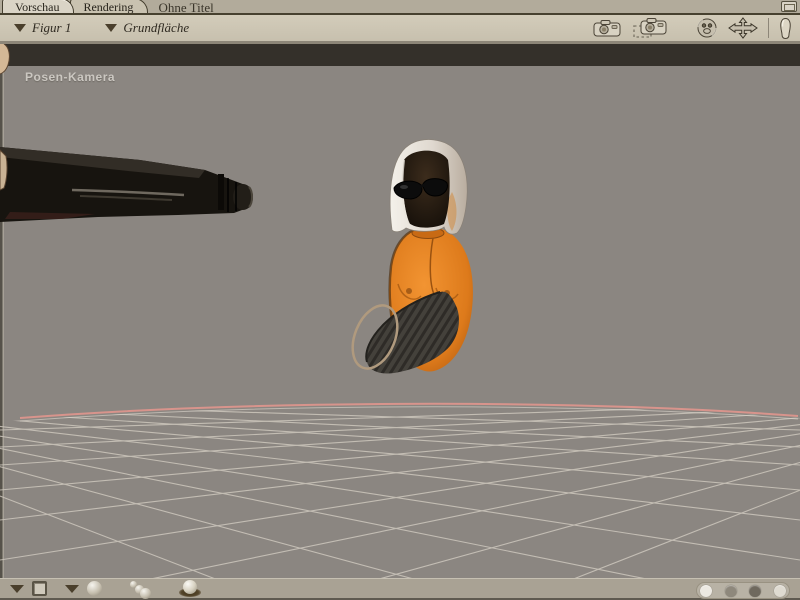 The height and width of the screenshot is (600, 800). What do you see at coordinates (400, 29) in the screenshot?
I see `main-toolbar: Figur 1 Grundfläche` at bounding box center [400, 29].